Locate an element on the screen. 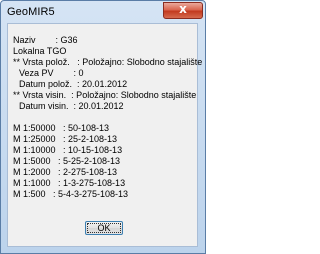 The height and width of the screenshot is (254, 320). datum-visin-text: Datum visin. : 20.01.2012 is located at coordinates (71, 106).